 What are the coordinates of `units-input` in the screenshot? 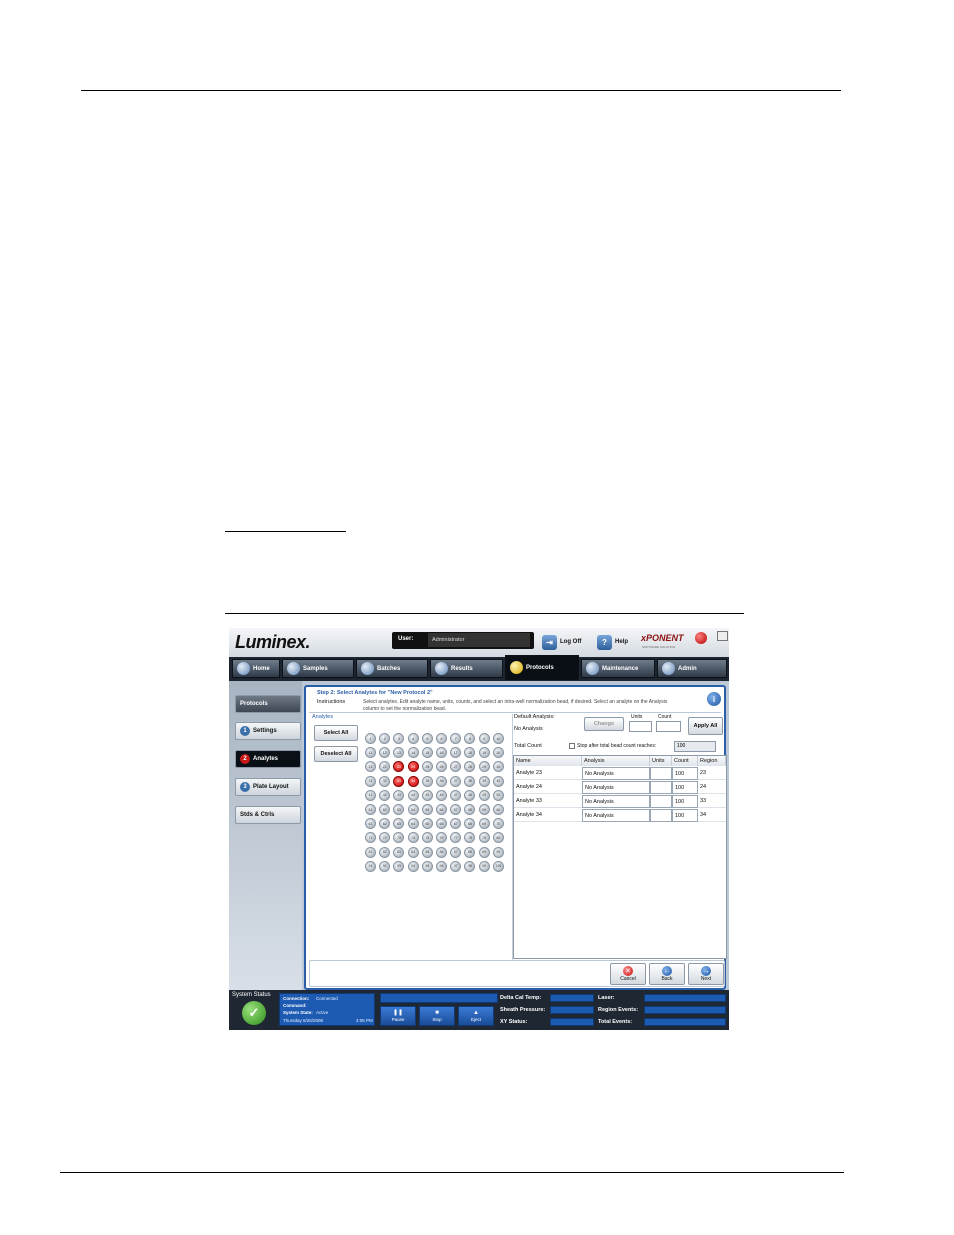 It's located at (640, 726).